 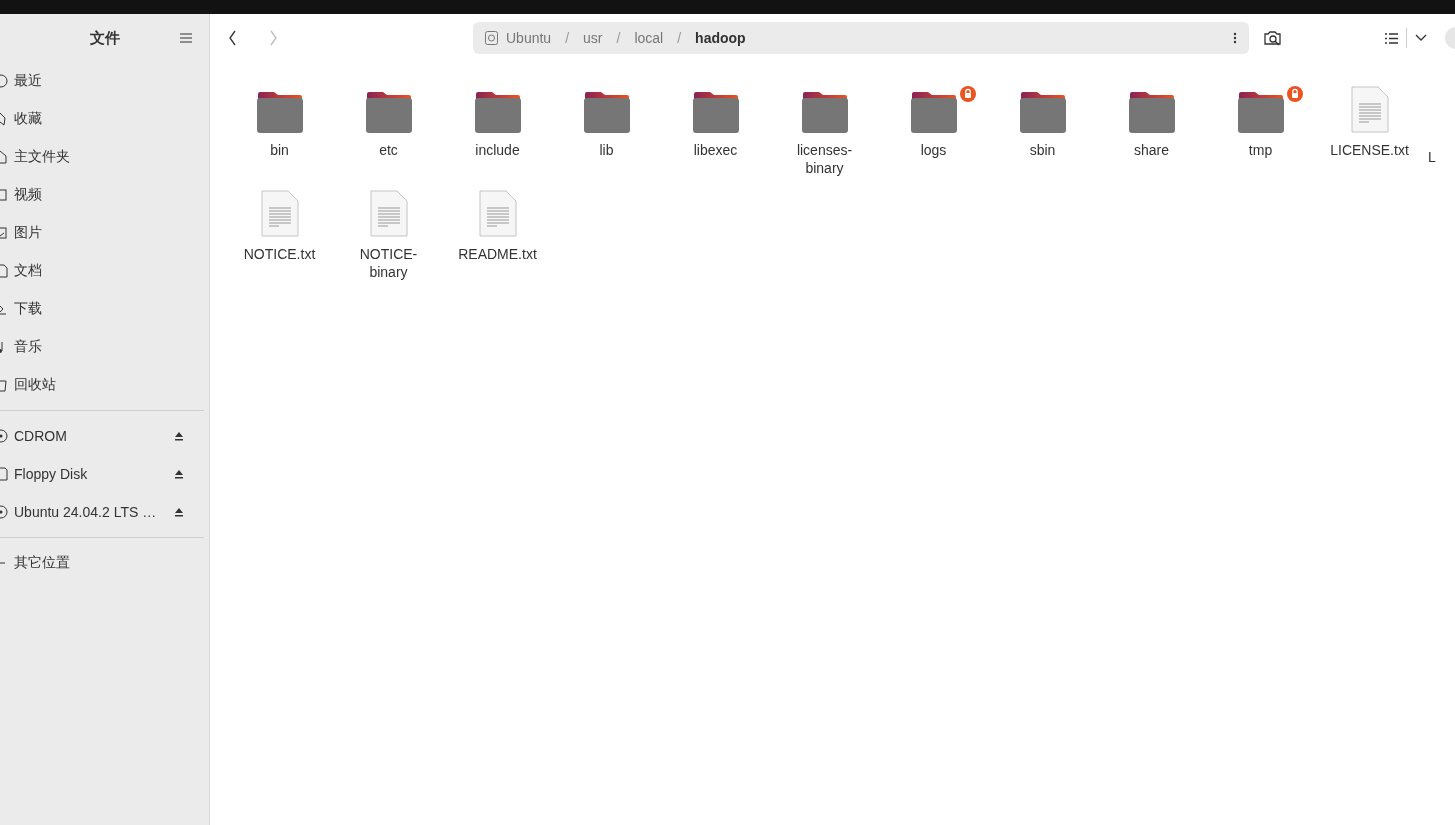 What do you see at coordinates (529, 38) in the screenshot?
I see `path-segment: Ubuntu` at bounding box center [529, 38].